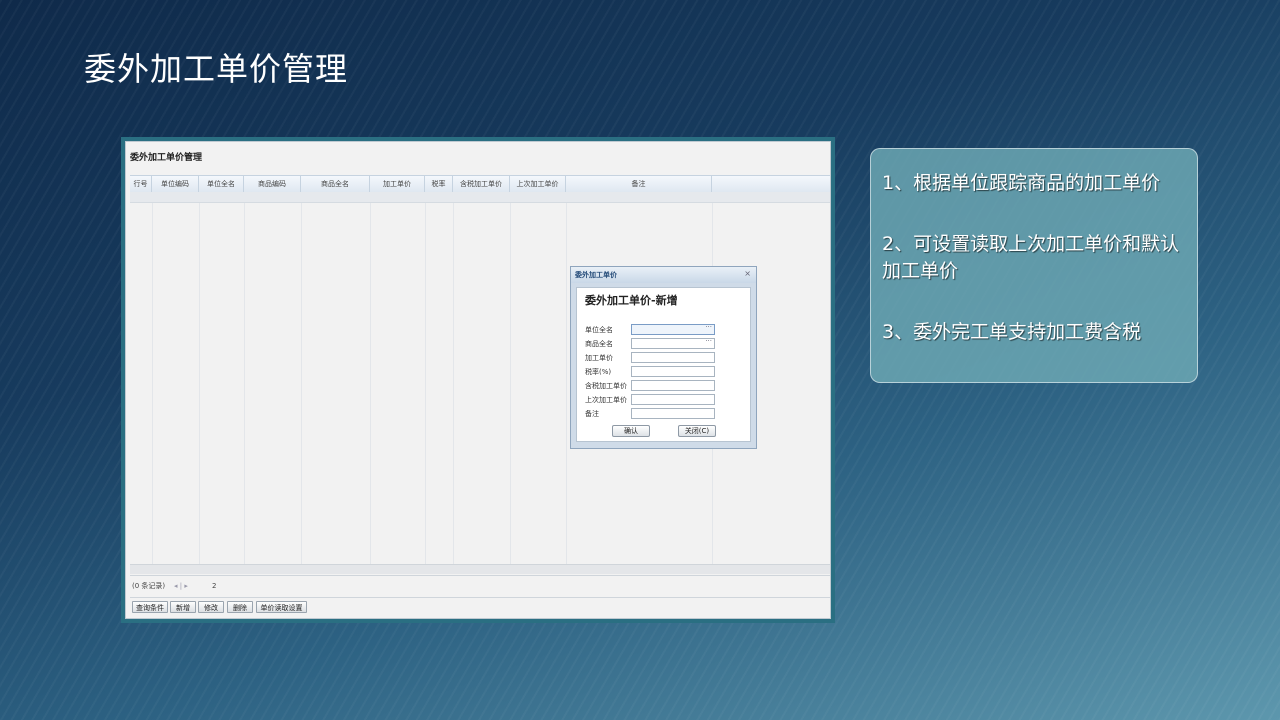  Describe the element at coordinates (673, 399) in the screenshot. I see `last-price-input` at that location.